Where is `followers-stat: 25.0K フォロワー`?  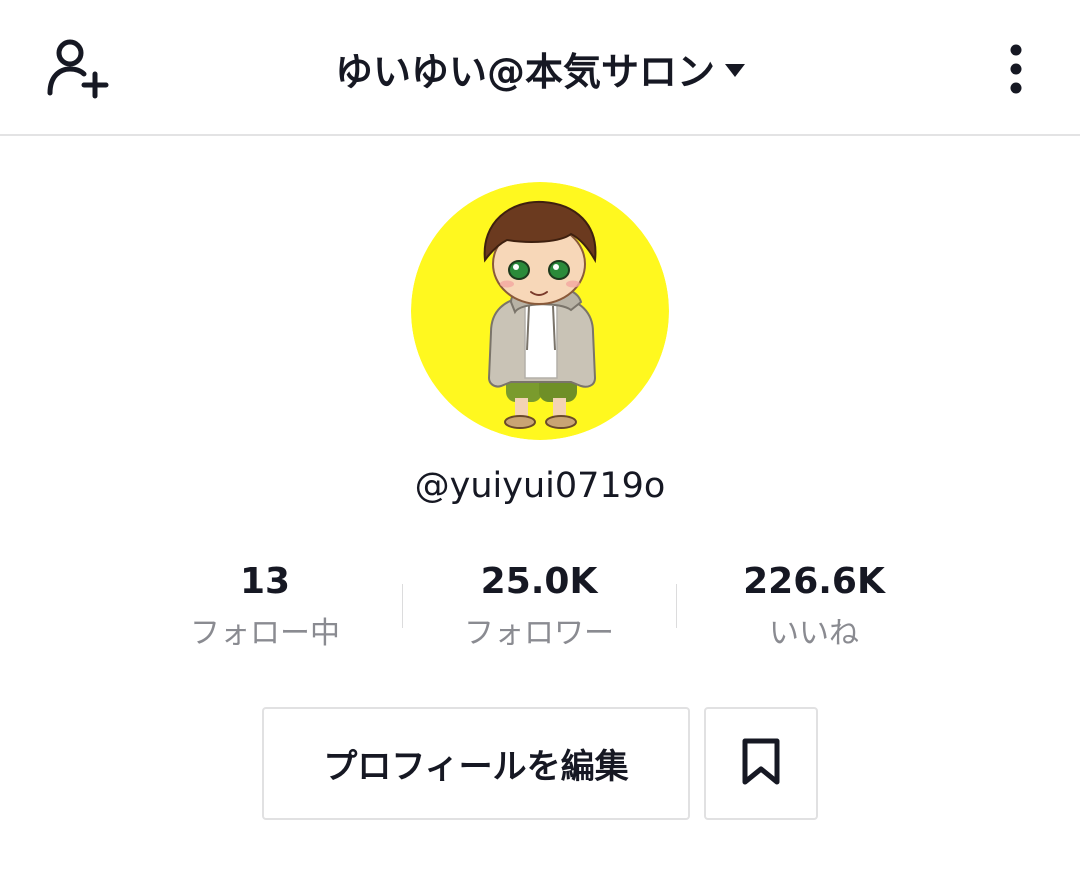 followers-stat: 25.0K フォロワー is located at coordinates (539, 607).